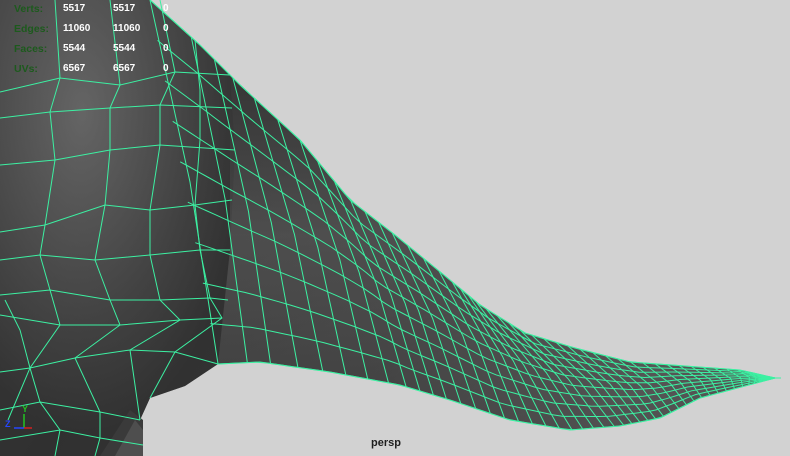 Image resolution: width=790 pixels, height=456 pixels. Describe the element at coordinates (166, 68) in the screenshot. I see `hud-uvs-value-3: 0` at that location.